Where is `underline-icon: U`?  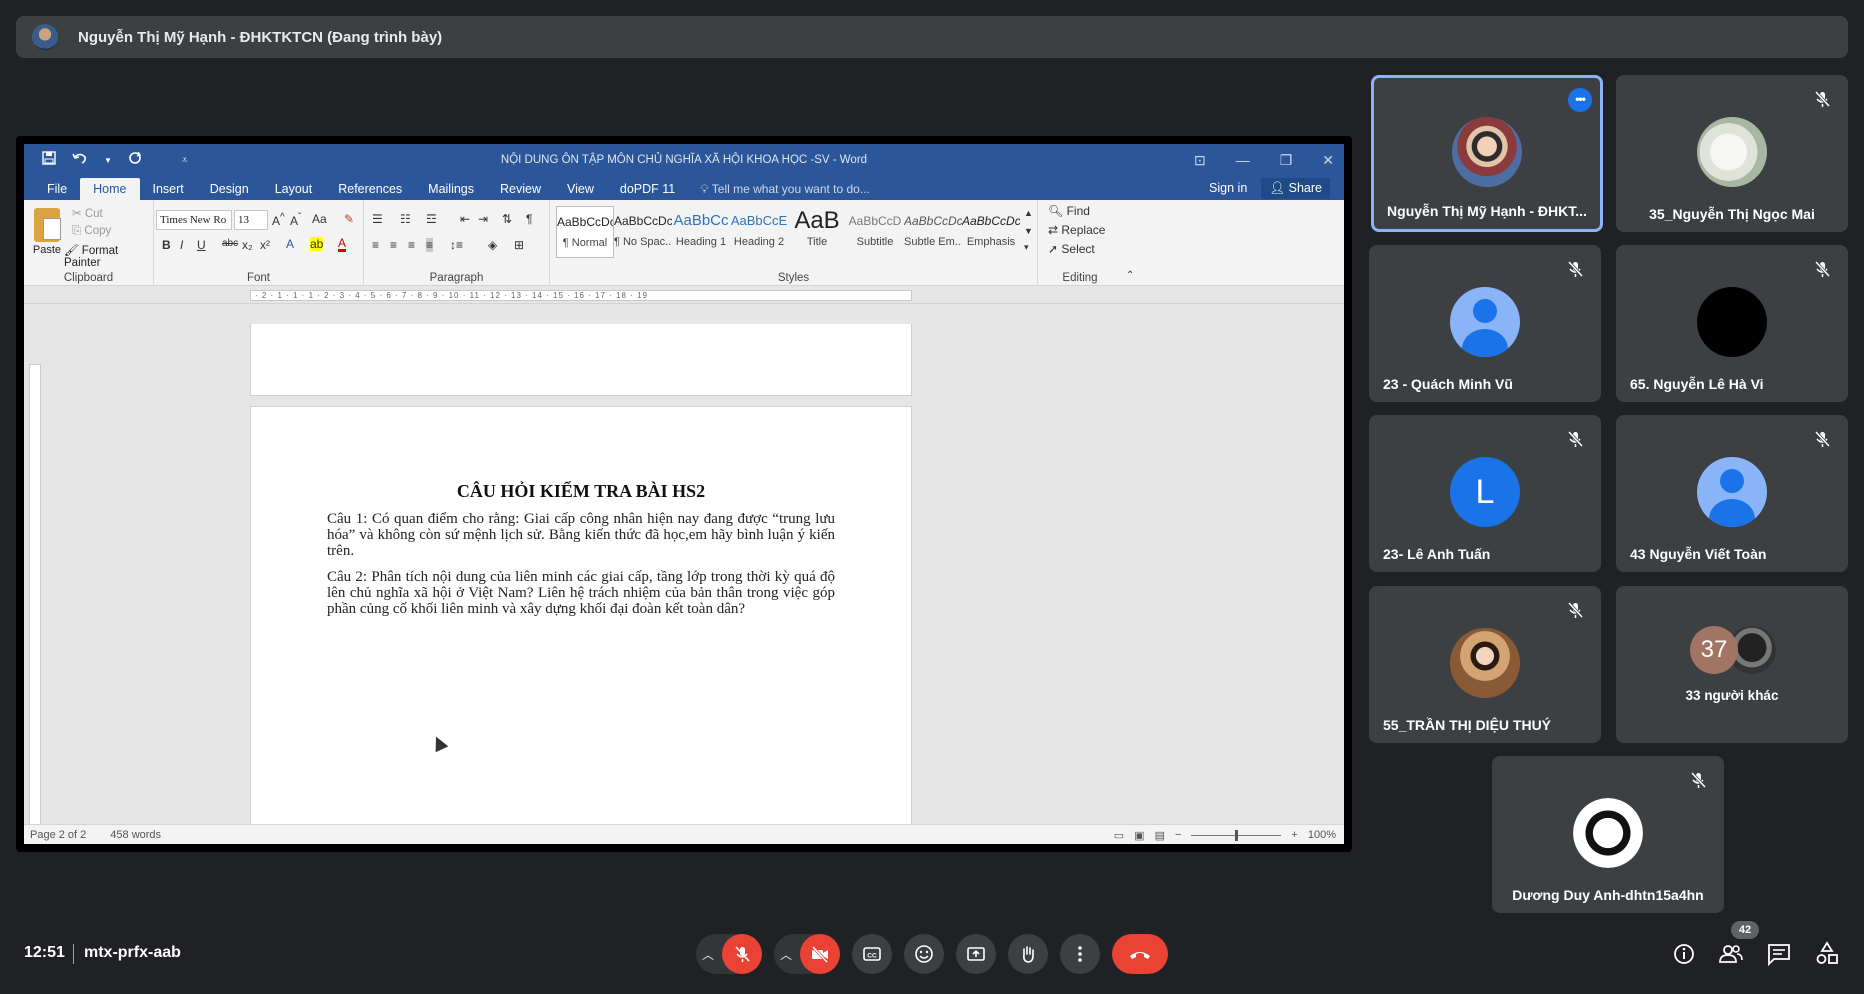
underline-icon: U is located at coordinates (201, 245).